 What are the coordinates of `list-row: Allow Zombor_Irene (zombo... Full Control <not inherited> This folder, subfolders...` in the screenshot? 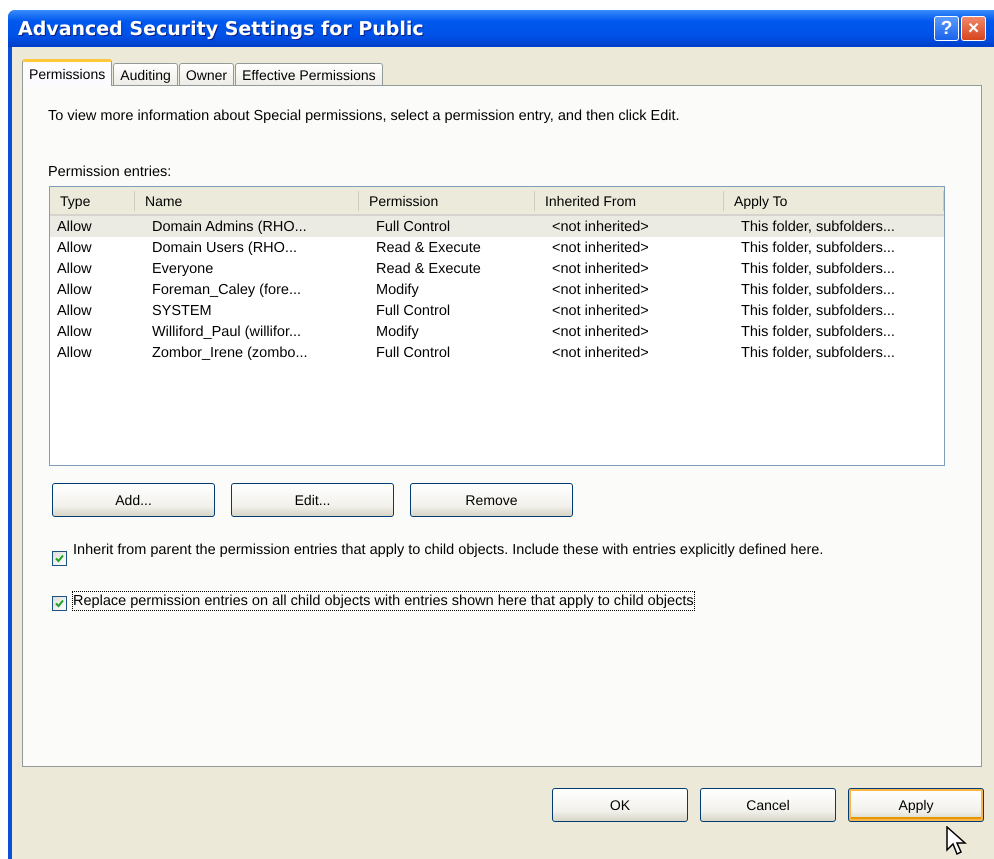 It's located at (497, 352).